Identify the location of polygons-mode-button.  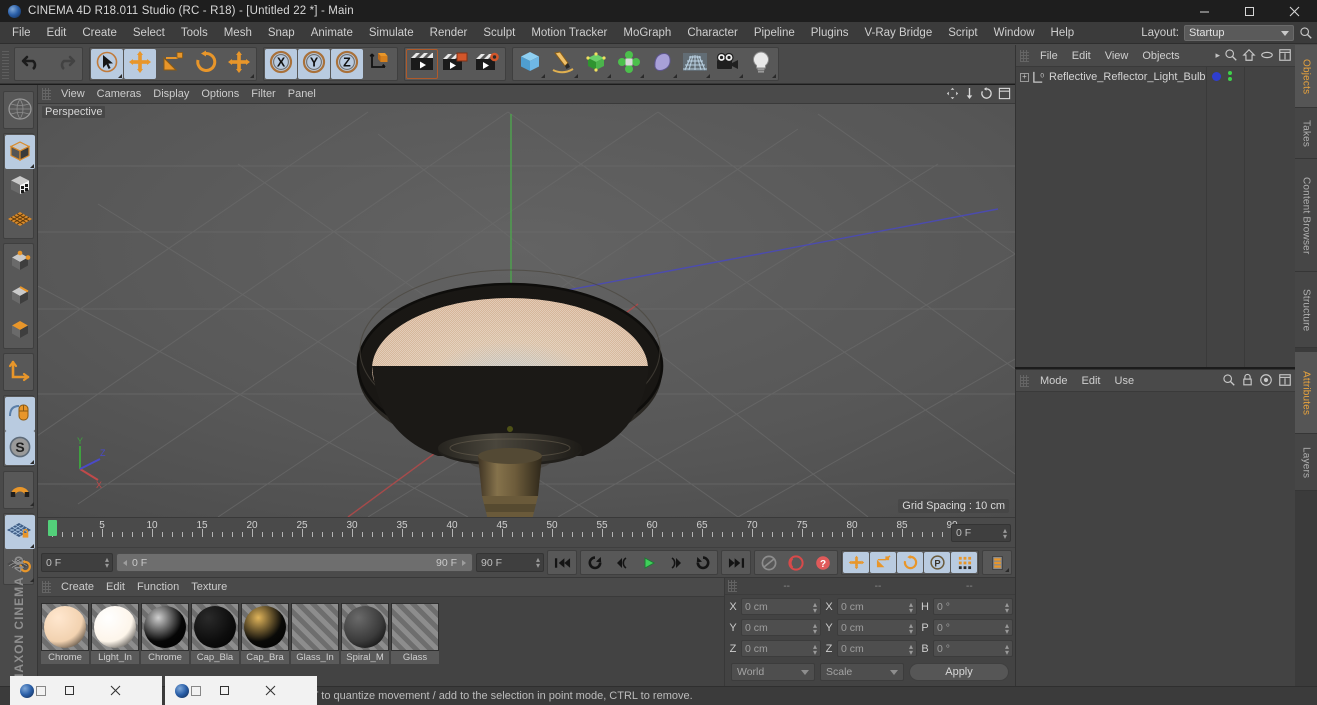
(20, 330).